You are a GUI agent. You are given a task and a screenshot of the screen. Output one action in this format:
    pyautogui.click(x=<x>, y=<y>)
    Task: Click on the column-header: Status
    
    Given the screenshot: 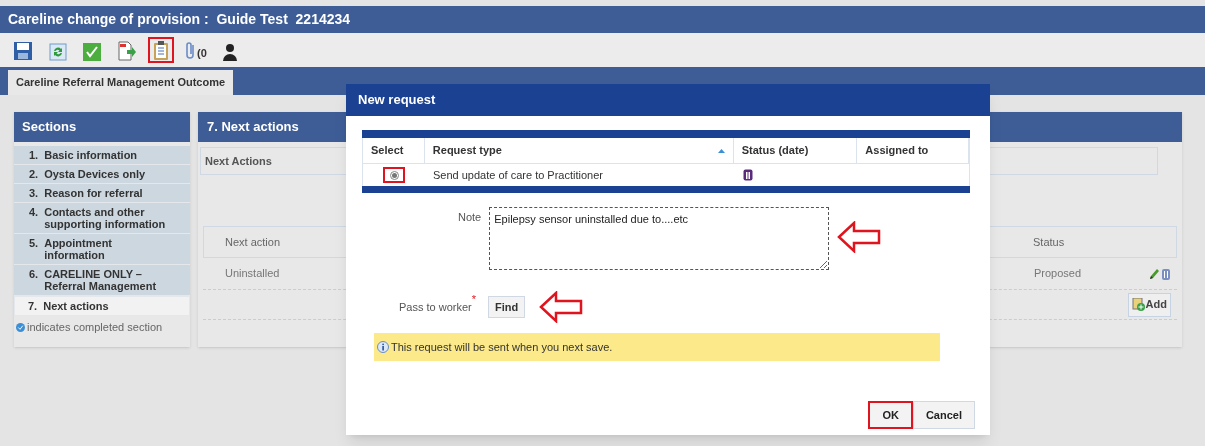 What is the action you would take?
    pyautogui.click(x=1049, y=242)
    